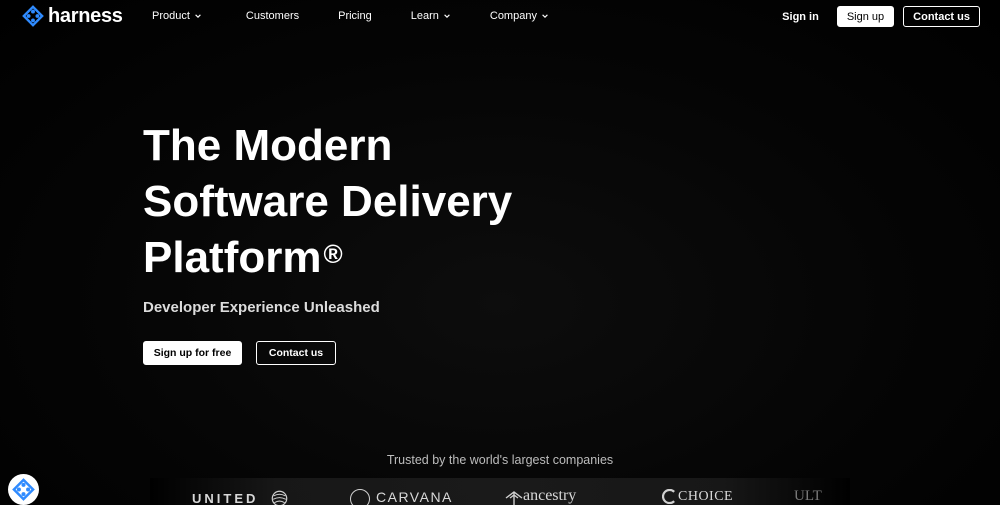  I want to click on logo-partial: ULT, so click(808, 496).